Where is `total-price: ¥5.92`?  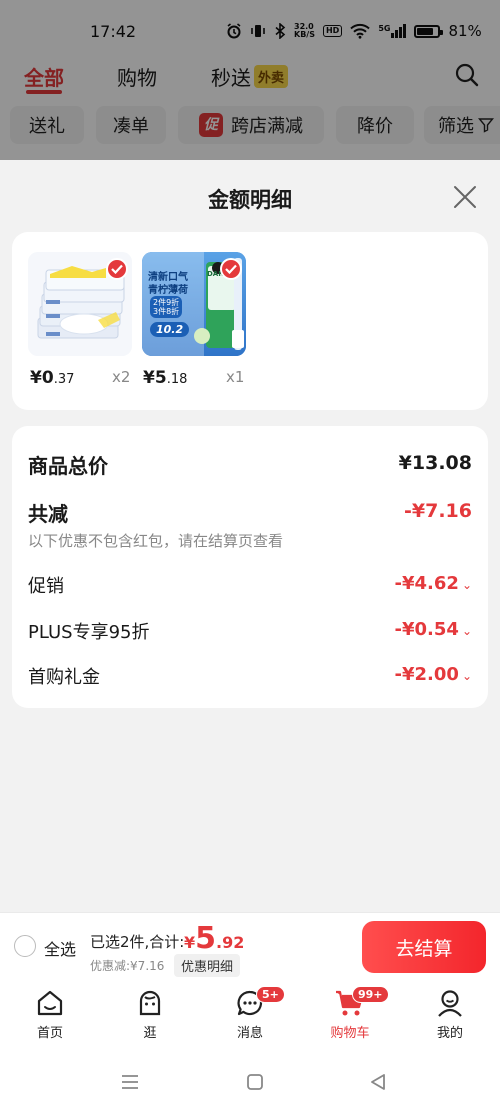
total-price: ¥5.92 is located at coordinates (214, 938).